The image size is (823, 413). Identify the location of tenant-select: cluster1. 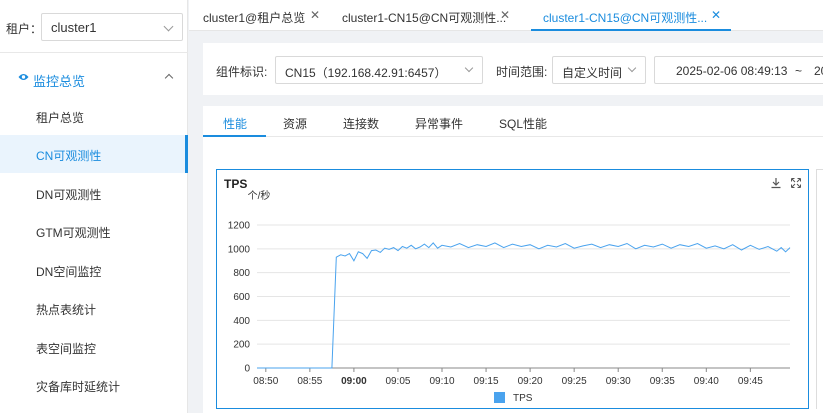
(112, 27).